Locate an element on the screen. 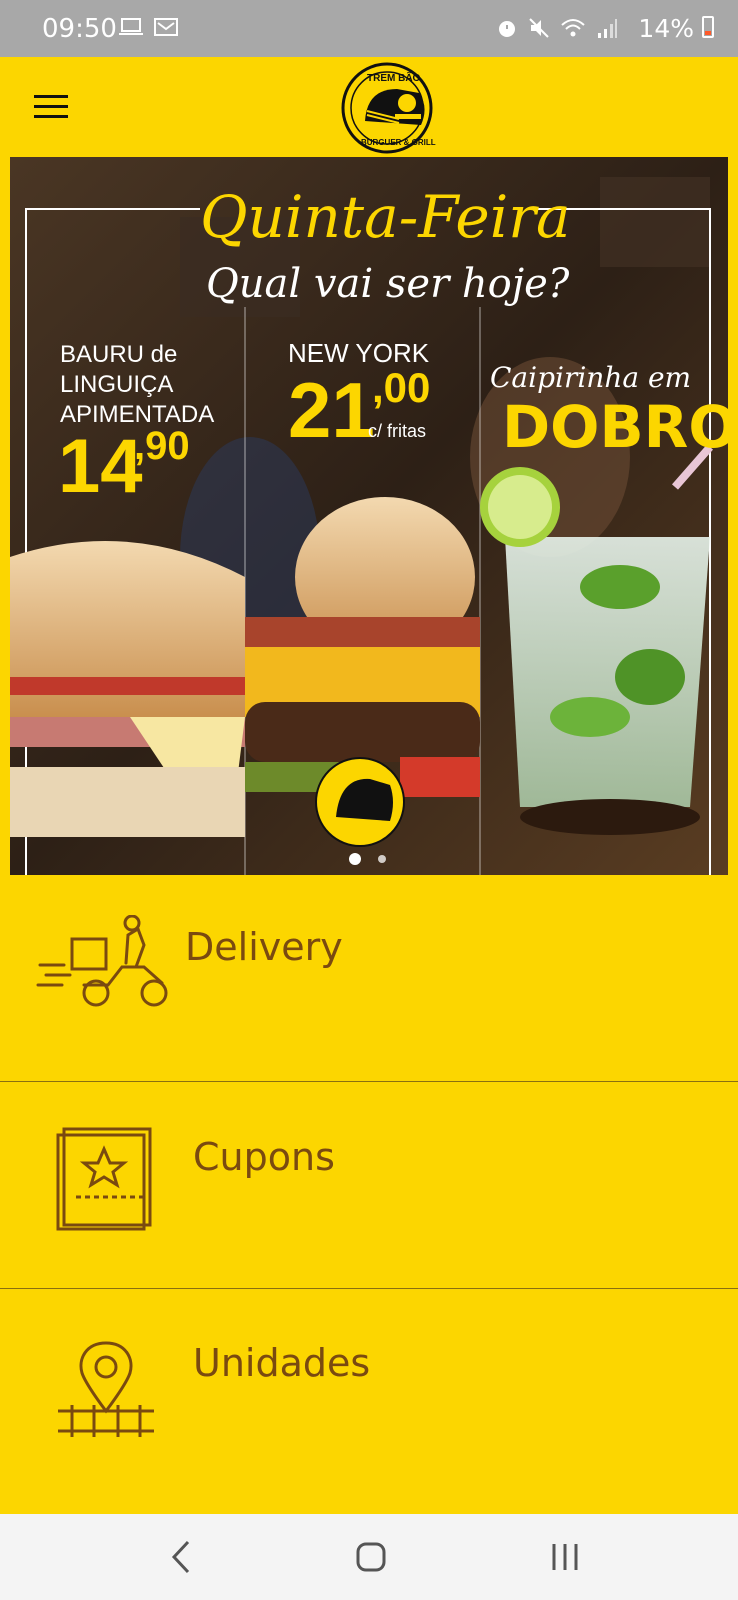 This screenshot has width=738, height=1600. offer2-note: c/ fritas is located at coordinates (397, 431).